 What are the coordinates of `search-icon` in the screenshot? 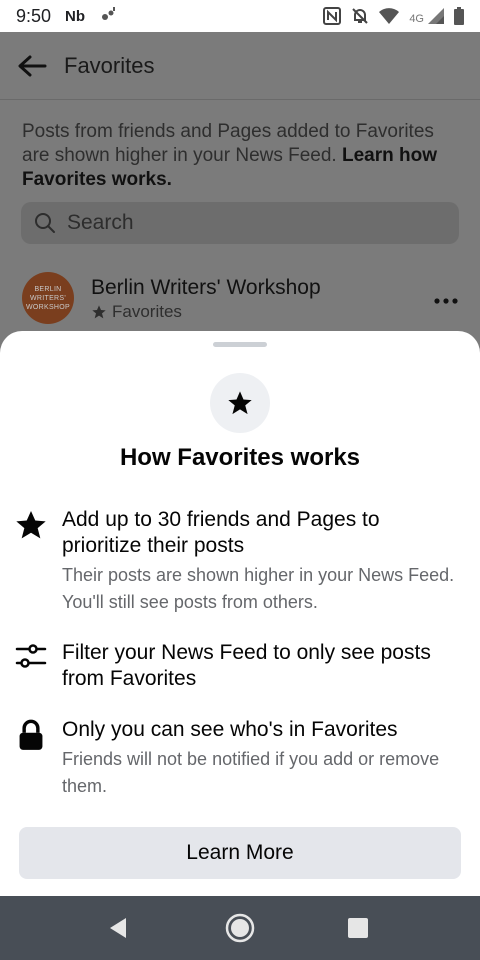 It's located at (45, 223).